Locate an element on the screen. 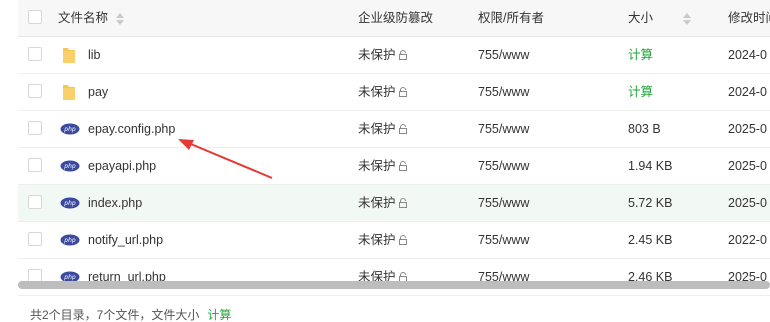  file-size: 803 B is located at coordinates (644, 129).